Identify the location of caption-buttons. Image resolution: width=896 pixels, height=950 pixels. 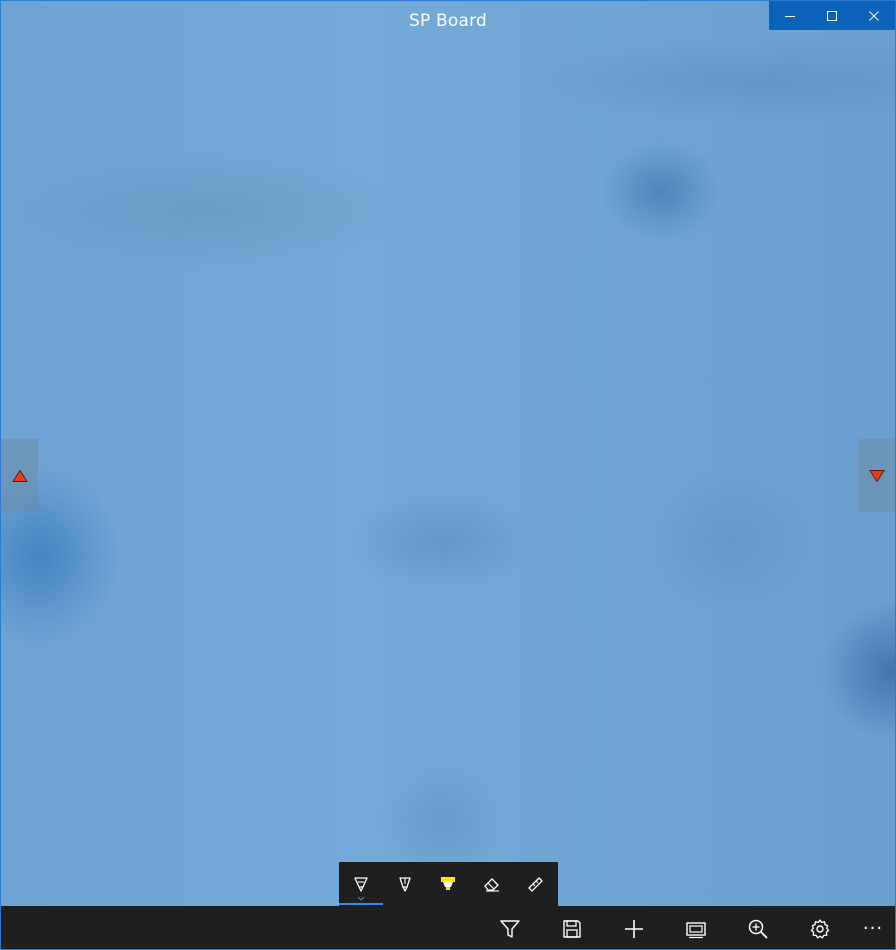
(832, 15).